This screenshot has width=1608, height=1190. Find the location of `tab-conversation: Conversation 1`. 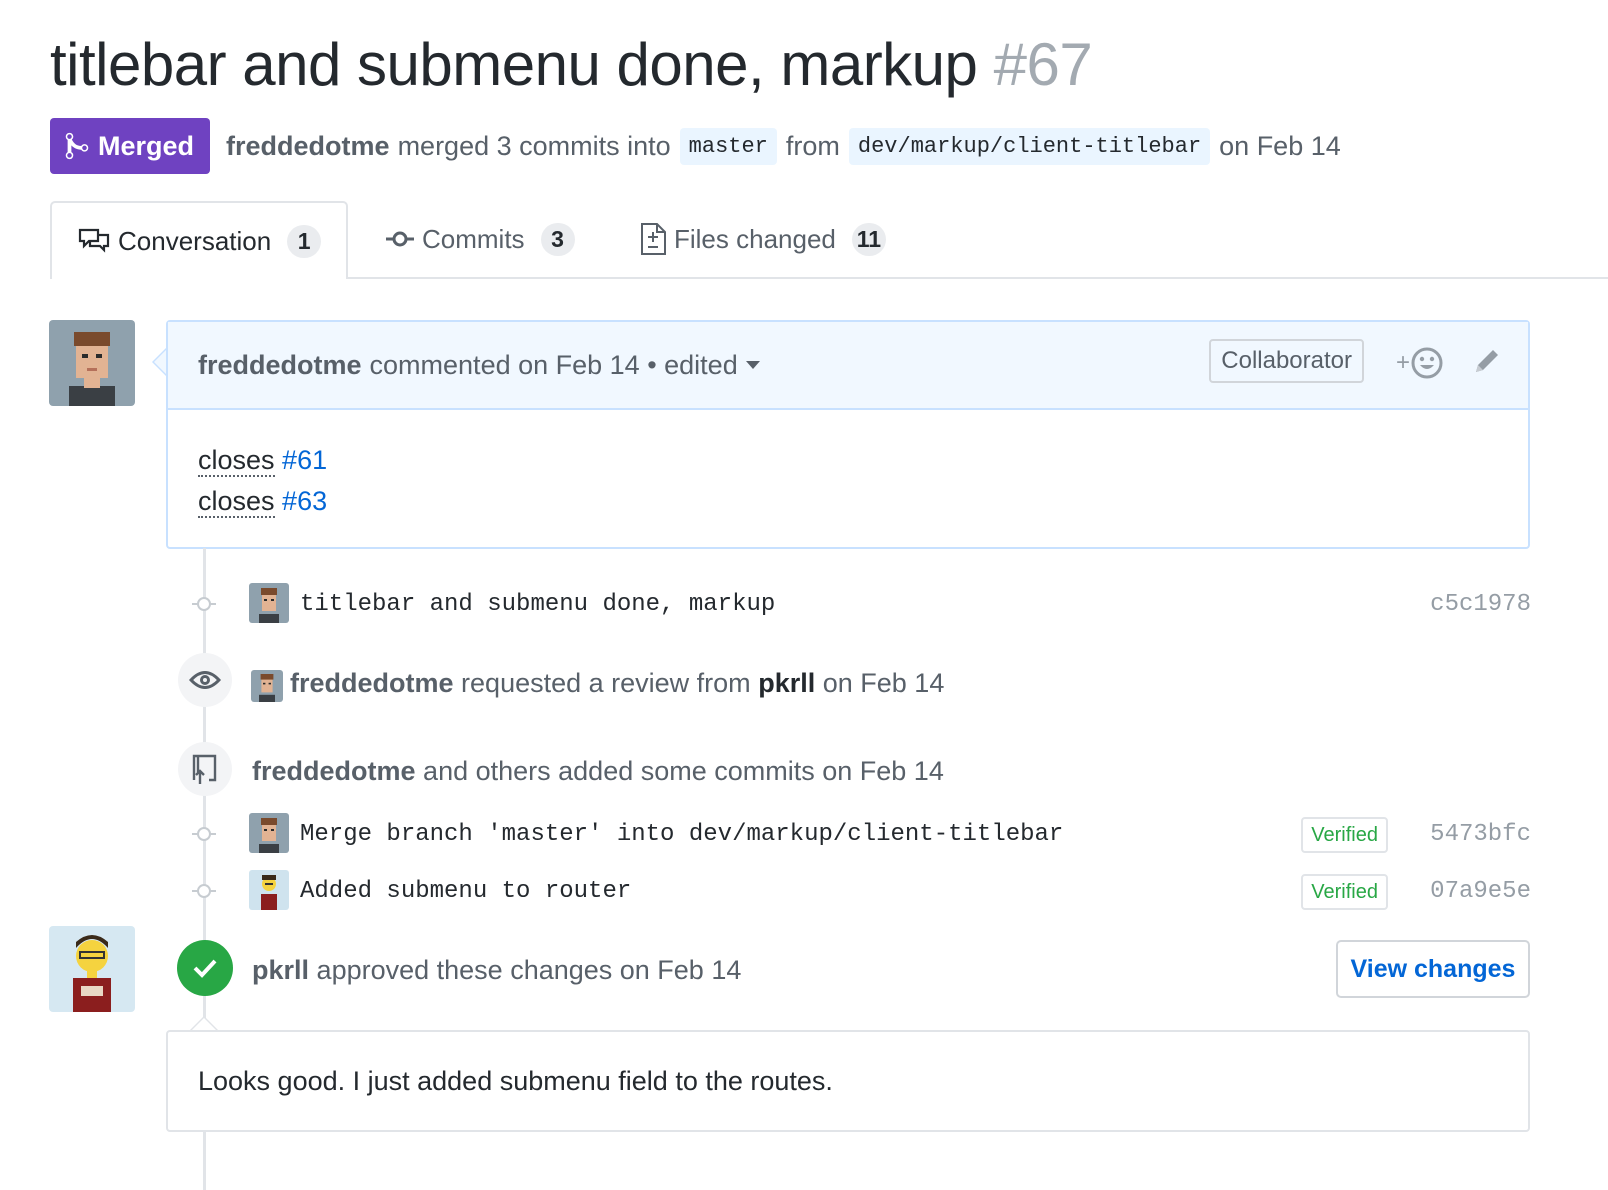

tab-conversation: Conversation 1 is located at coordinates (199, 240).